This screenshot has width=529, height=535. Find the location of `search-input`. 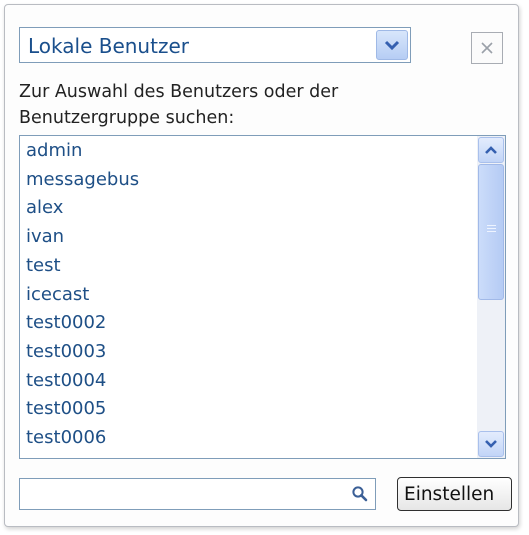

search-input is located at coordinates (197, 494).